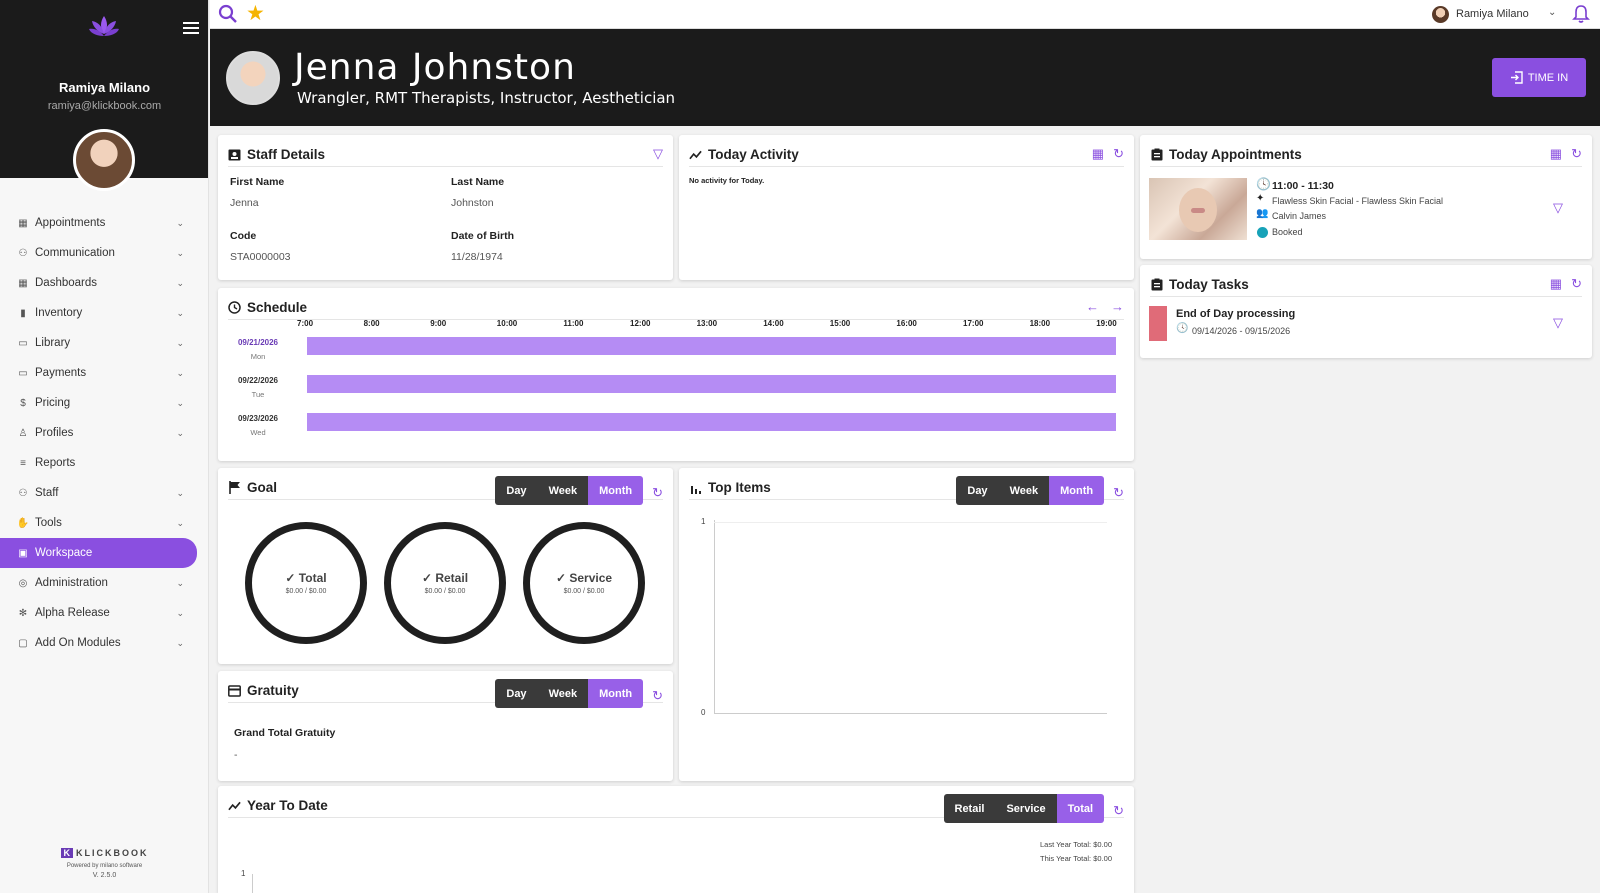  Describe the element at coordinates (72, 613) in the screenshot. I see `sidebar-item-label: Alpha Release` at that location.